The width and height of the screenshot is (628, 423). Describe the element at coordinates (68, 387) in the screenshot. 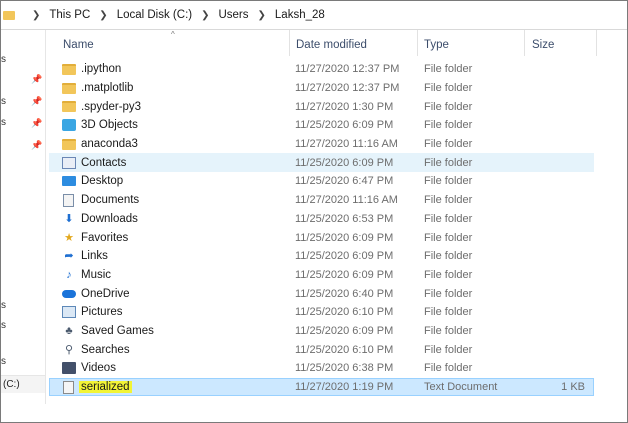

I see `text-file-icon` at that location.